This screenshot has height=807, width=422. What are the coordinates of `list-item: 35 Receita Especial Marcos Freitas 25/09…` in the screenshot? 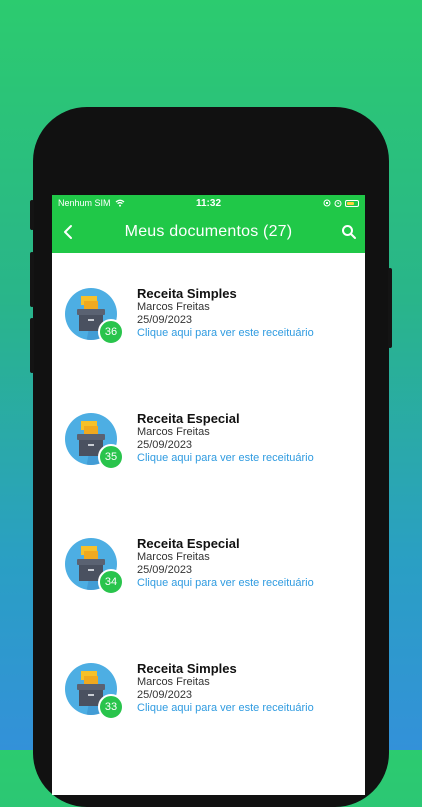 It's located at (208, 440).